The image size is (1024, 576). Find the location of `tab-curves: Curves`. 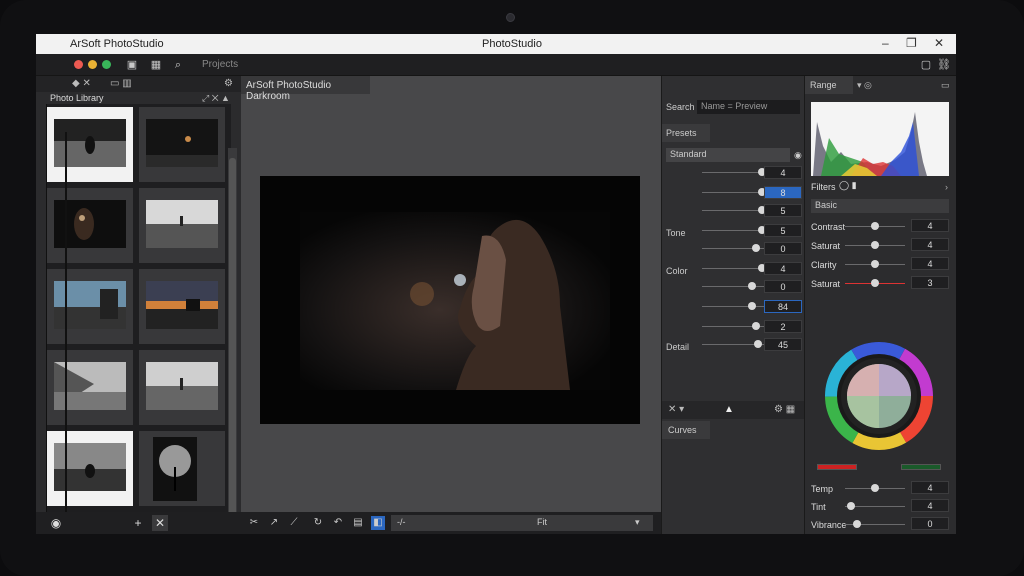

tab-curves: Curves is located at coordinates (686, 430).